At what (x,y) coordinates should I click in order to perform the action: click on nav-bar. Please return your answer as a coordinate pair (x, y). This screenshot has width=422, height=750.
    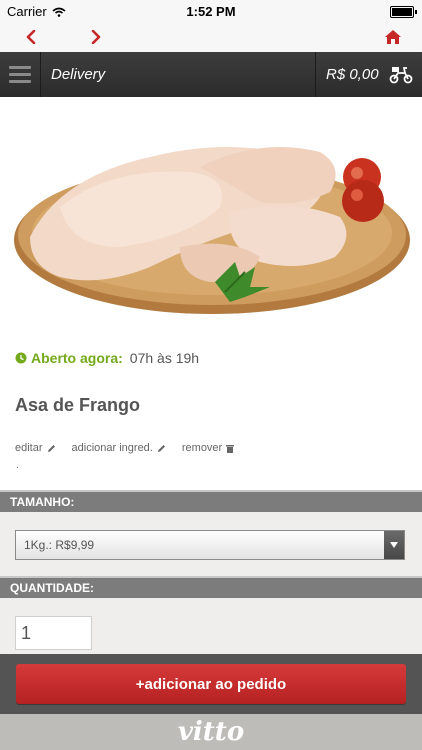
    Looking at the image, I should click on (211, 37).